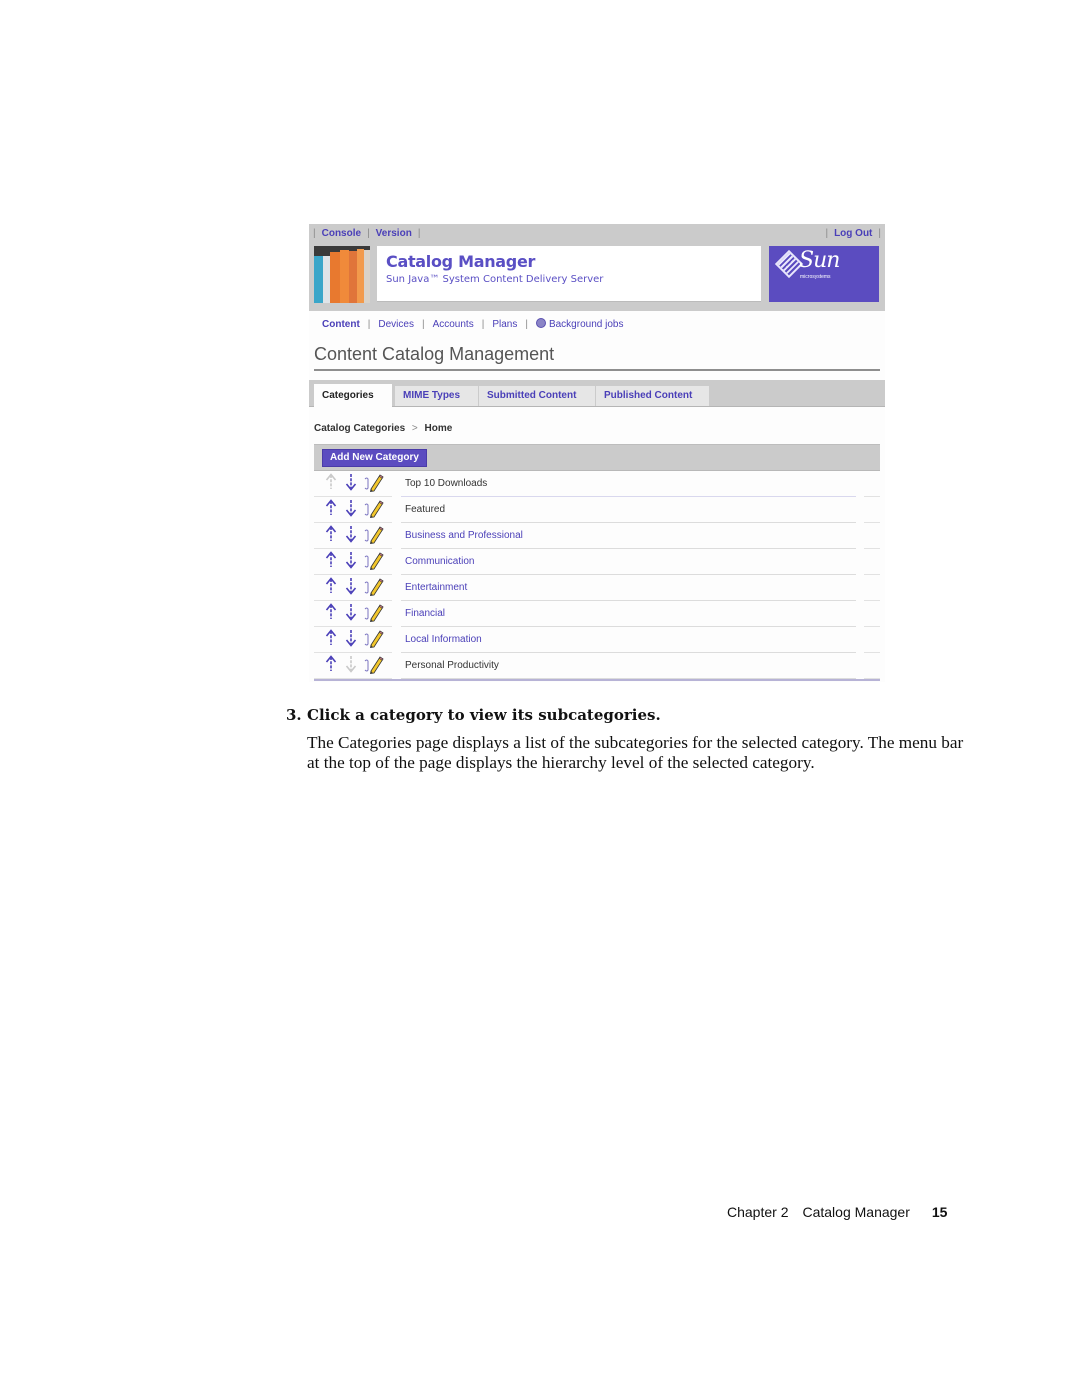  Describe the element at coordinates (540, 323) in the screenshot. I see `globe-icon` at that location.